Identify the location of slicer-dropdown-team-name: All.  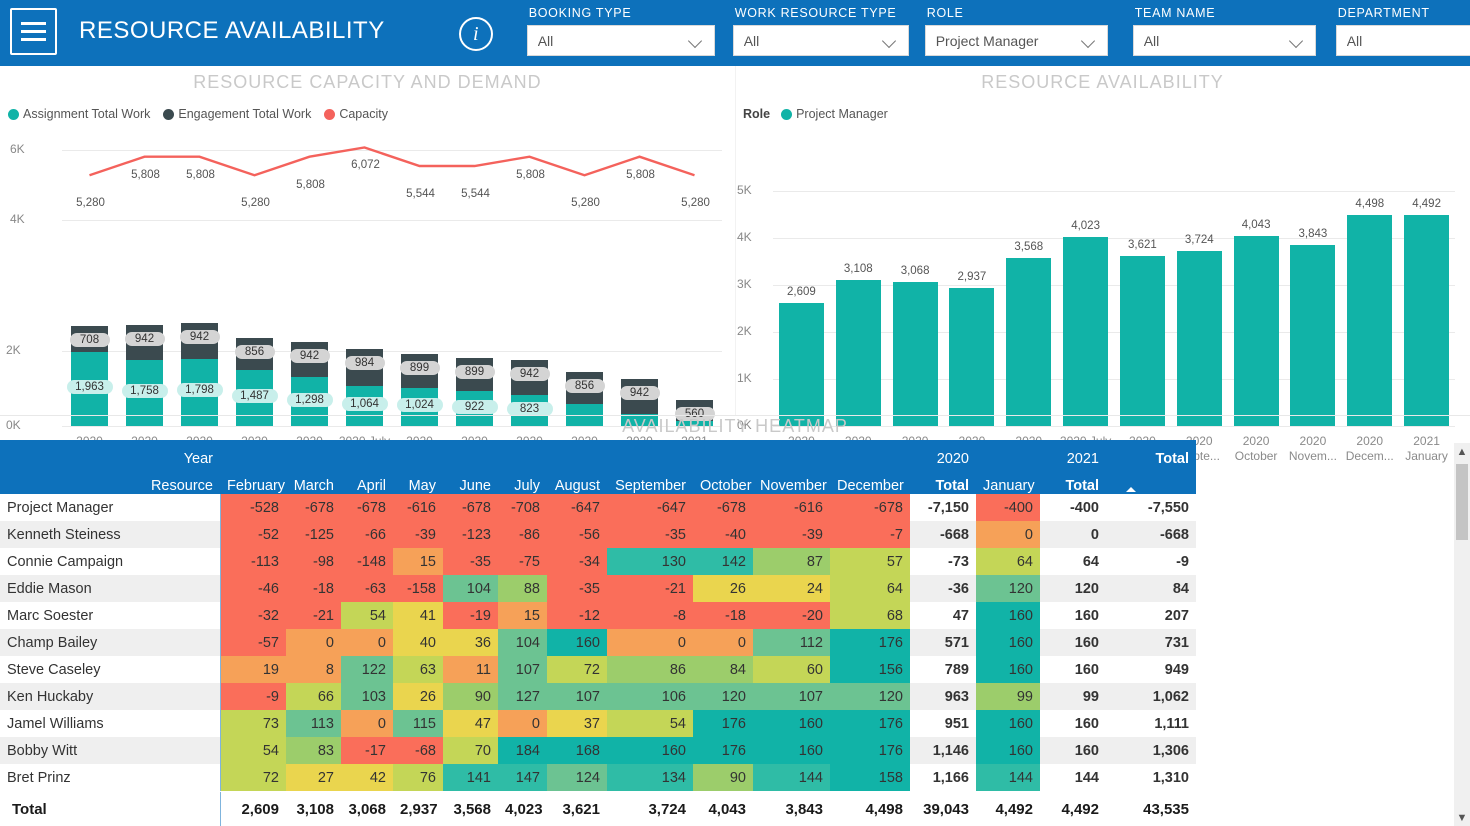
(1224, 40).